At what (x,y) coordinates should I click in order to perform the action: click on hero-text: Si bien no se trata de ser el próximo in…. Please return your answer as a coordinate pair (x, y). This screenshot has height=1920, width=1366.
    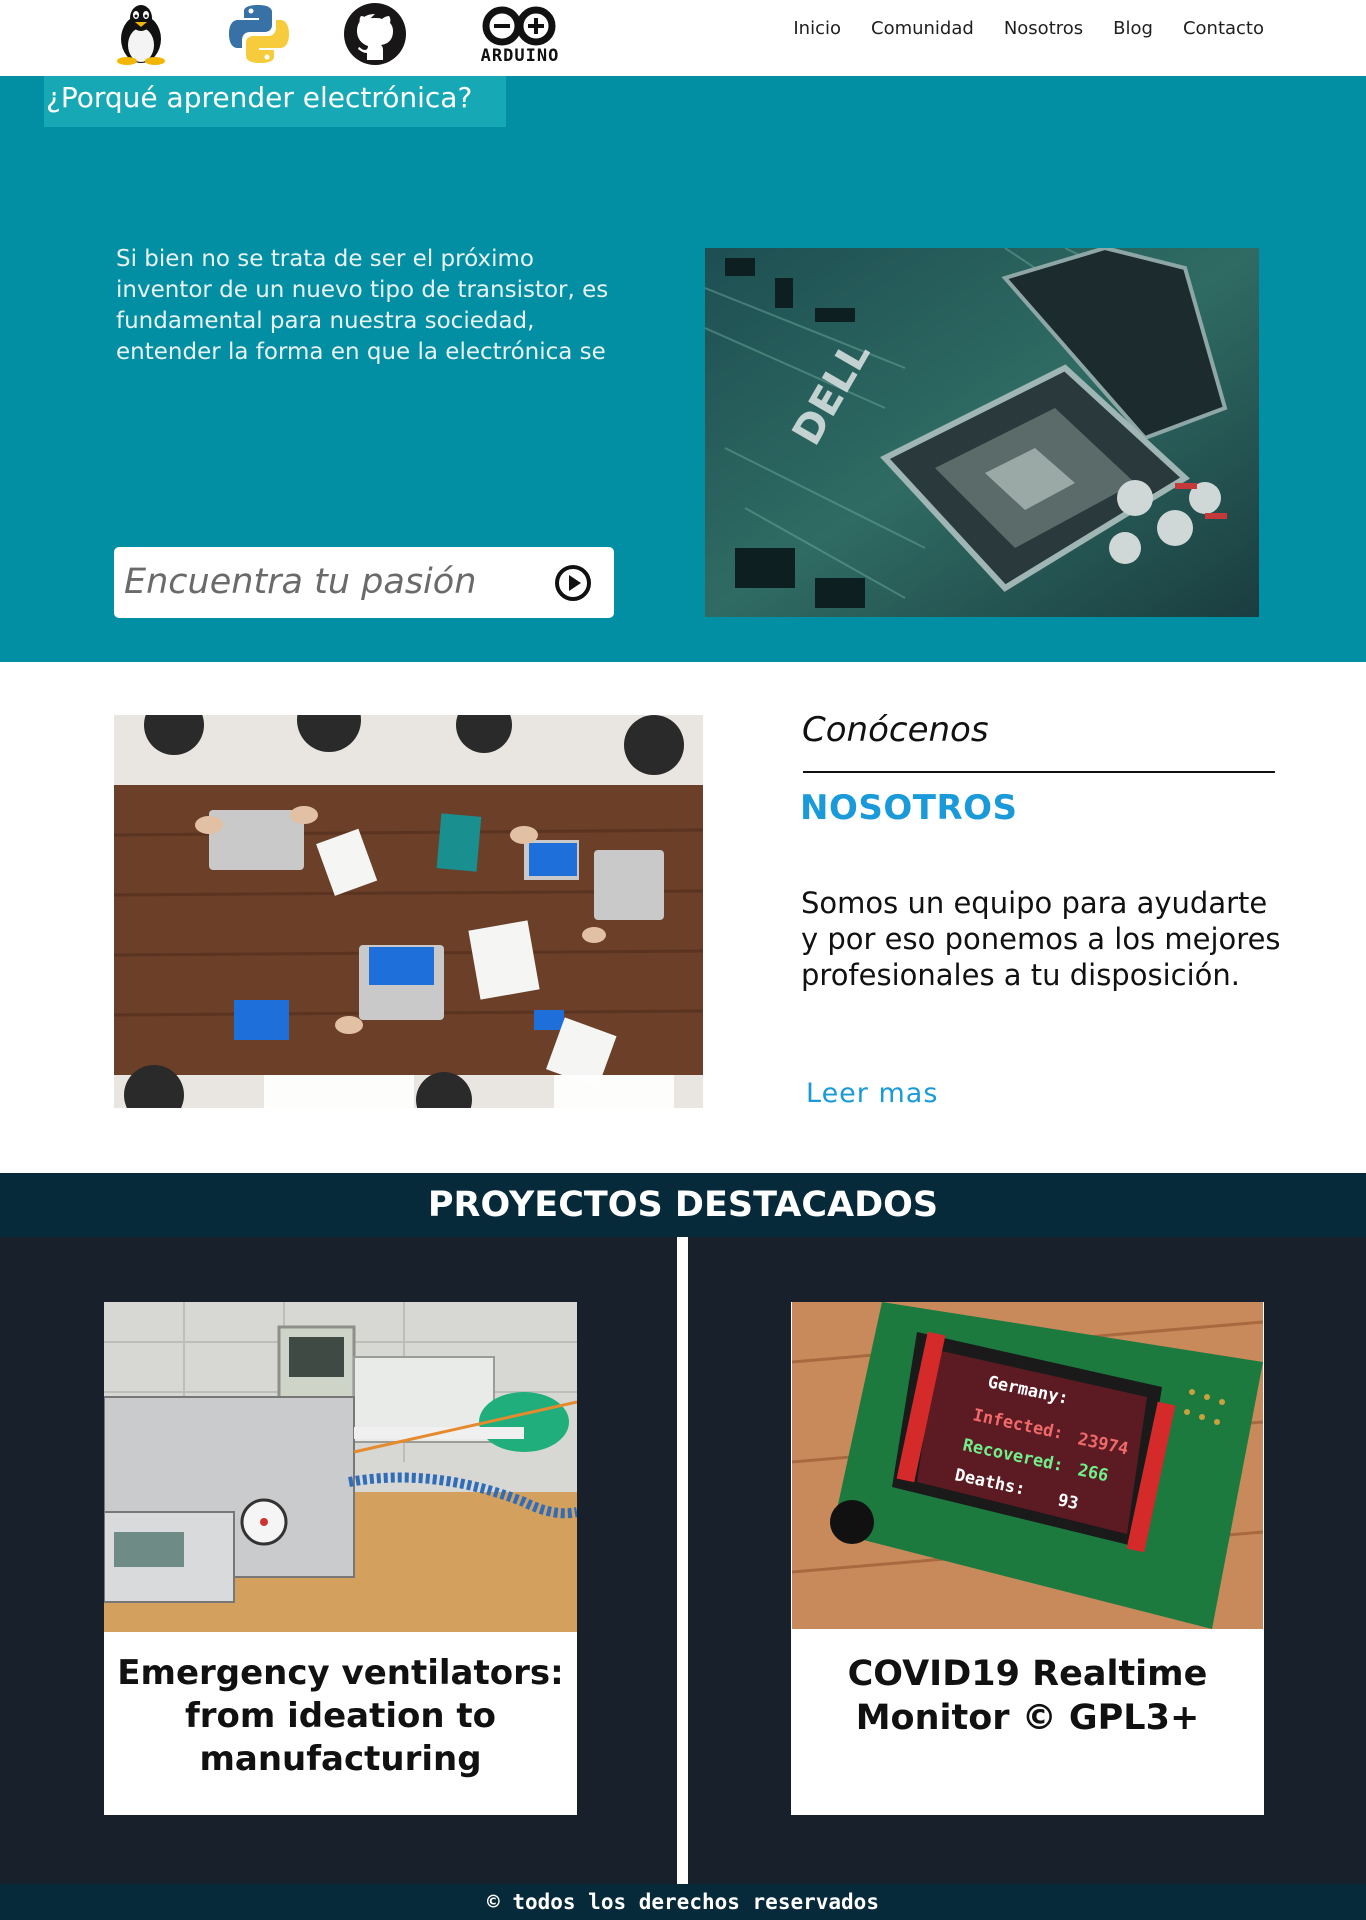
    Looking at the image, I should click on (362, 305).